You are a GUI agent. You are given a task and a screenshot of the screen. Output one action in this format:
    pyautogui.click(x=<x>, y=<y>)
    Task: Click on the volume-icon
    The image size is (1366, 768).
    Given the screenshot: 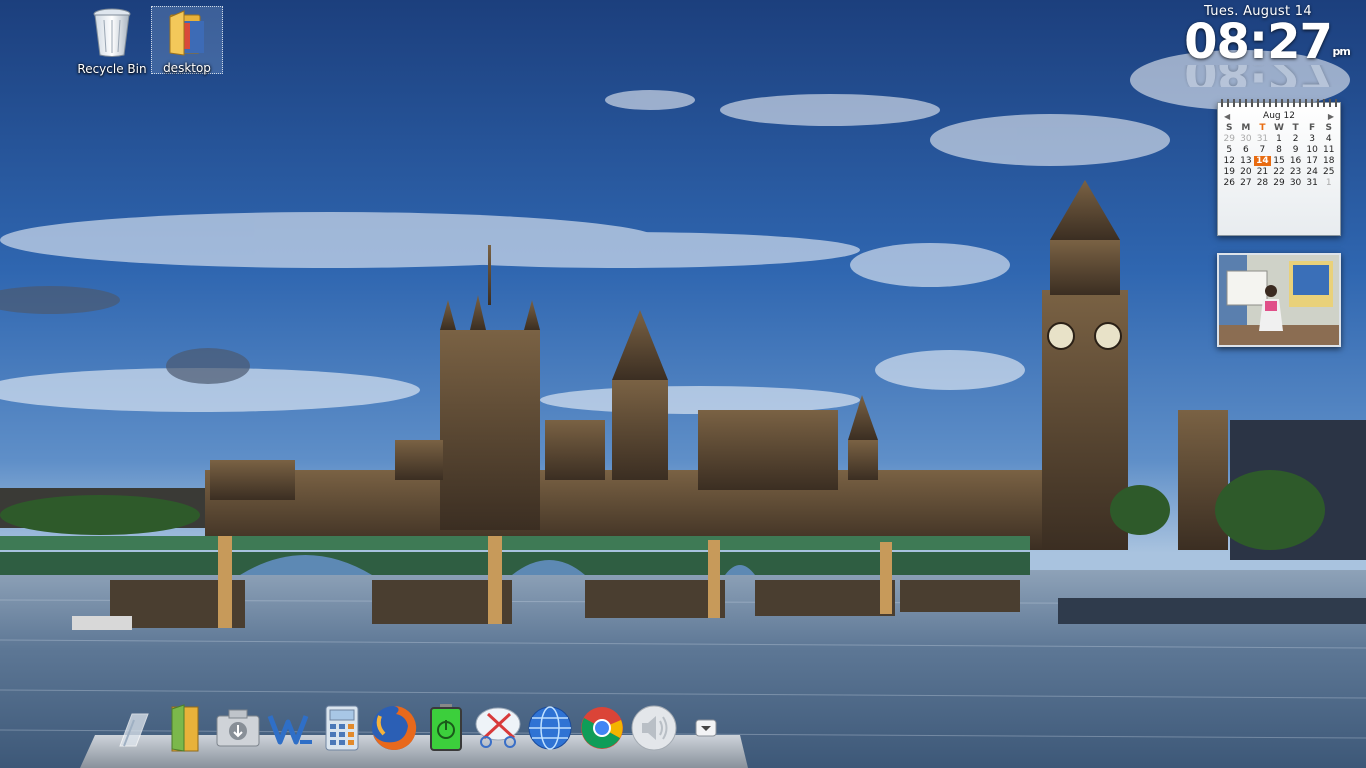 What is the action you would take?
    pyautogui.click(x=654, y=728)
    